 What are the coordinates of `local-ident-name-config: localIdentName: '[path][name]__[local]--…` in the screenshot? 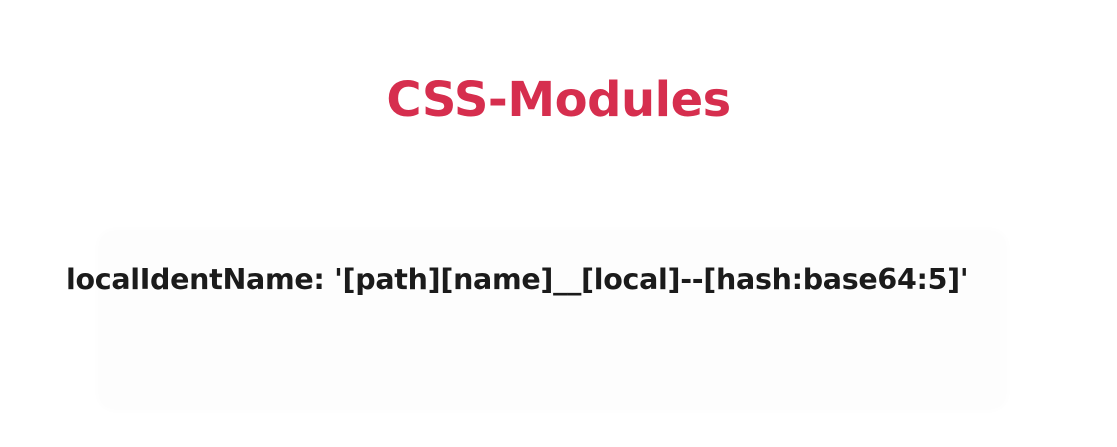 It's located at (517, 279).